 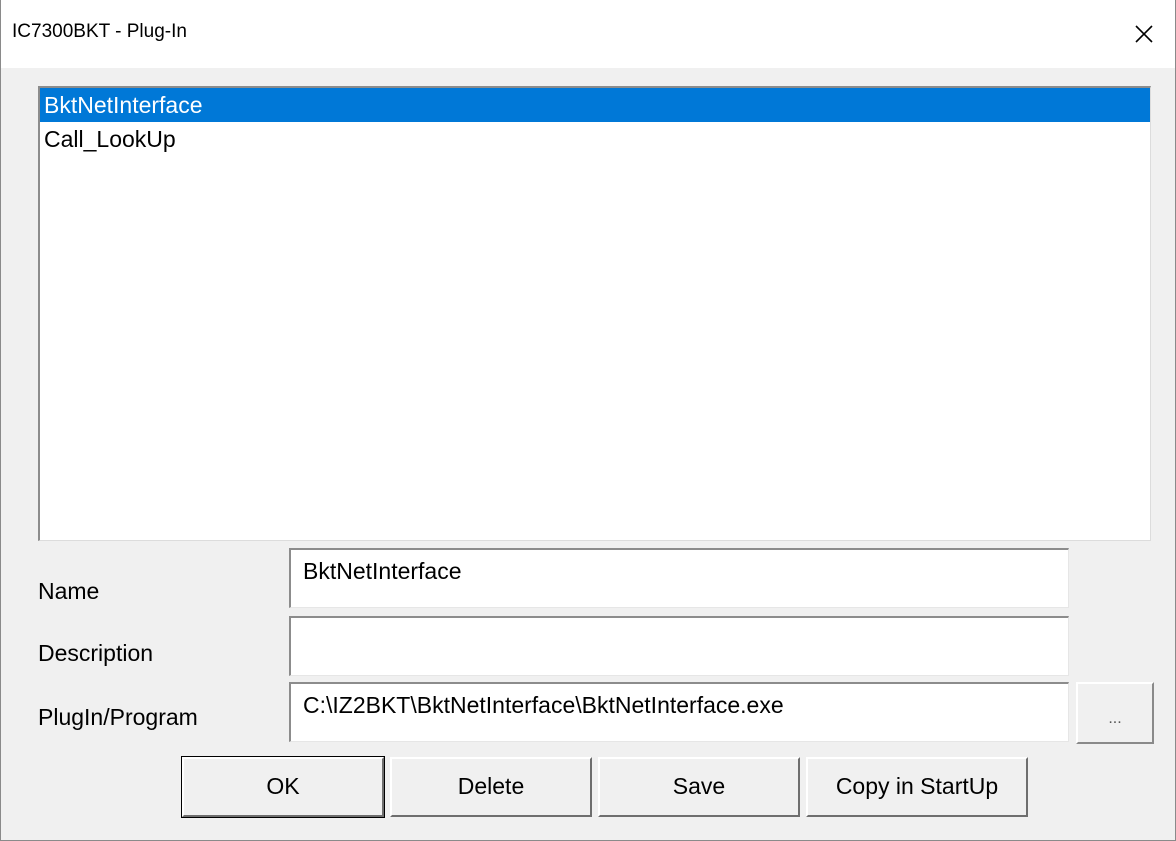 What do you see at coordinates (491, 787) in the screenshot?
I see `delete-button: Delete` at bounding box center [491, 787].